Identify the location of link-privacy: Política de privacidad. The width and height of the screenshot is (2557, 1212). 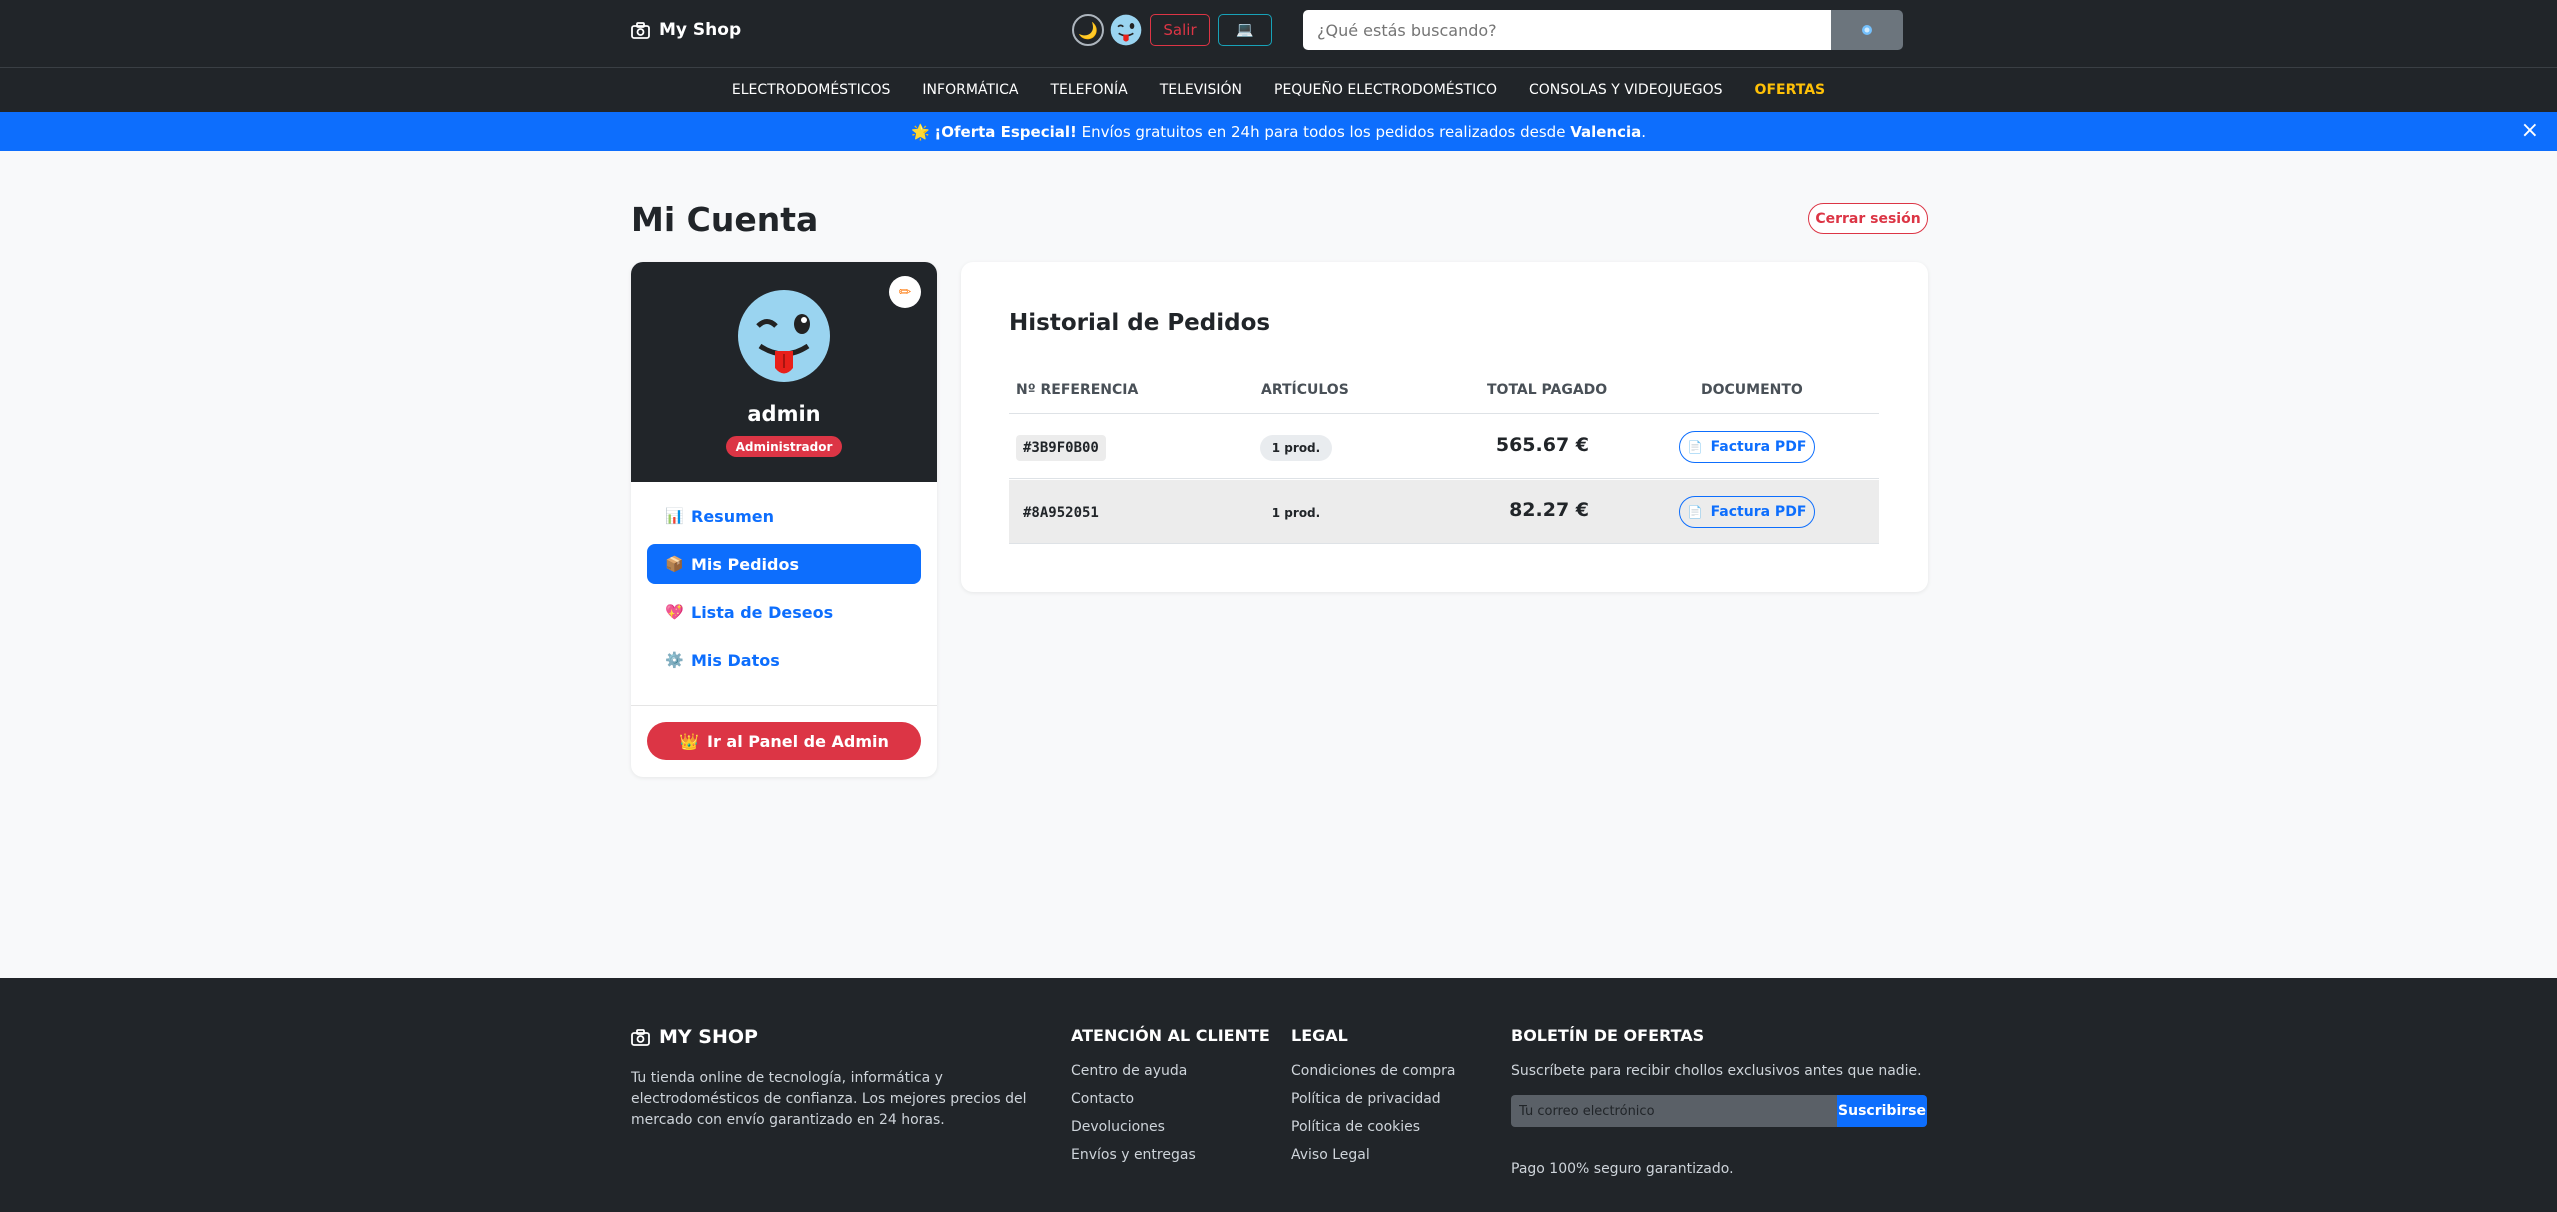
(1373, 1099).